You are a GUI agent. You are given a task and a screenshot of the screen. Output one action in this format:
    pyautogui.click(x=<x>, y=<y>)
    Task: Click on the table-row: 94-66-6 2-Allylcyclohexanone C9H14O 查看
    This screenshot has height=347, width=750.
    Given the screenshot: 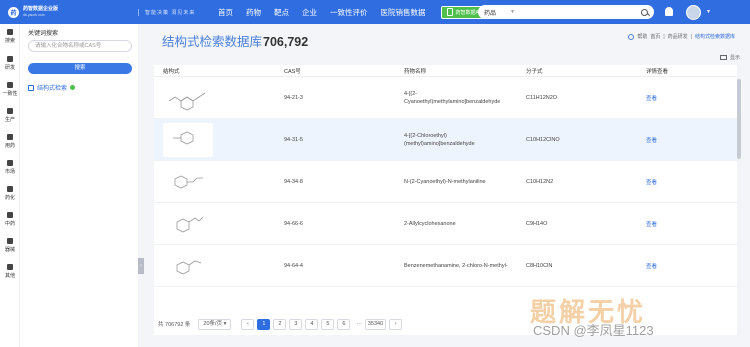 What is the action you would take?
    pyautogui.click(x=447, y=224)
    